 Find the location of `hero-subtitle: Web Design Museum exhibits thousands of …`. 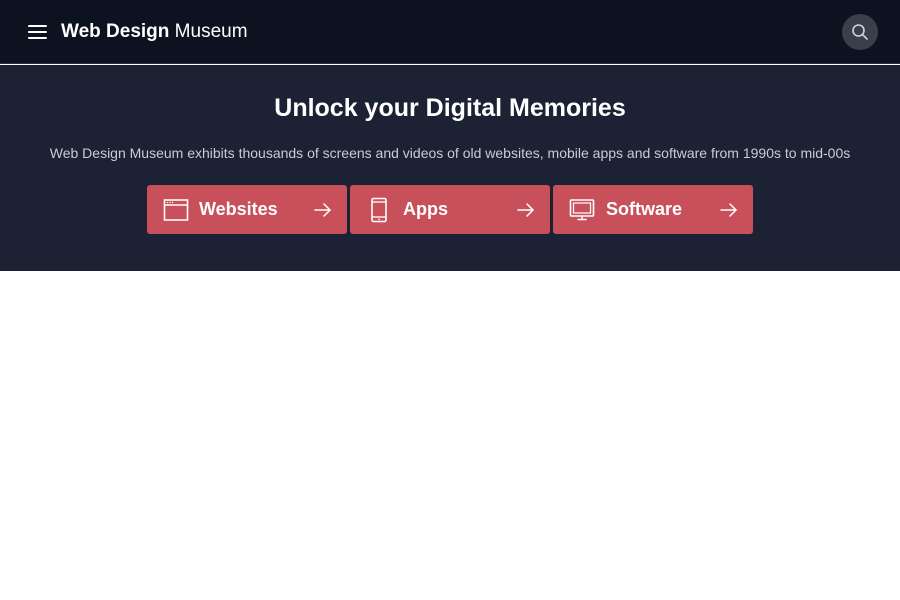

hero-subtitle: Web Design Museum exhibits thousands of … is located at coordinates (450, 153).